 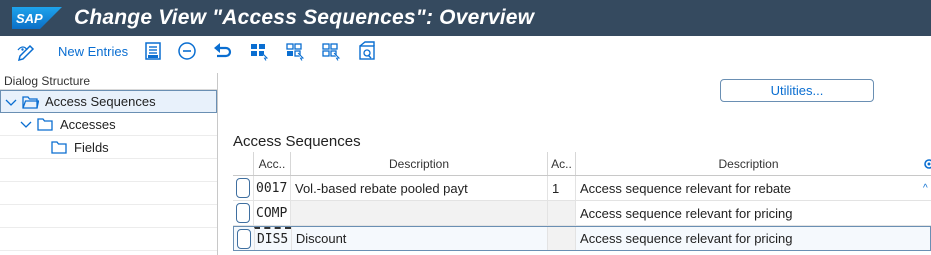 I want to click on cell-description: Discount, so click(x=418, y=238).